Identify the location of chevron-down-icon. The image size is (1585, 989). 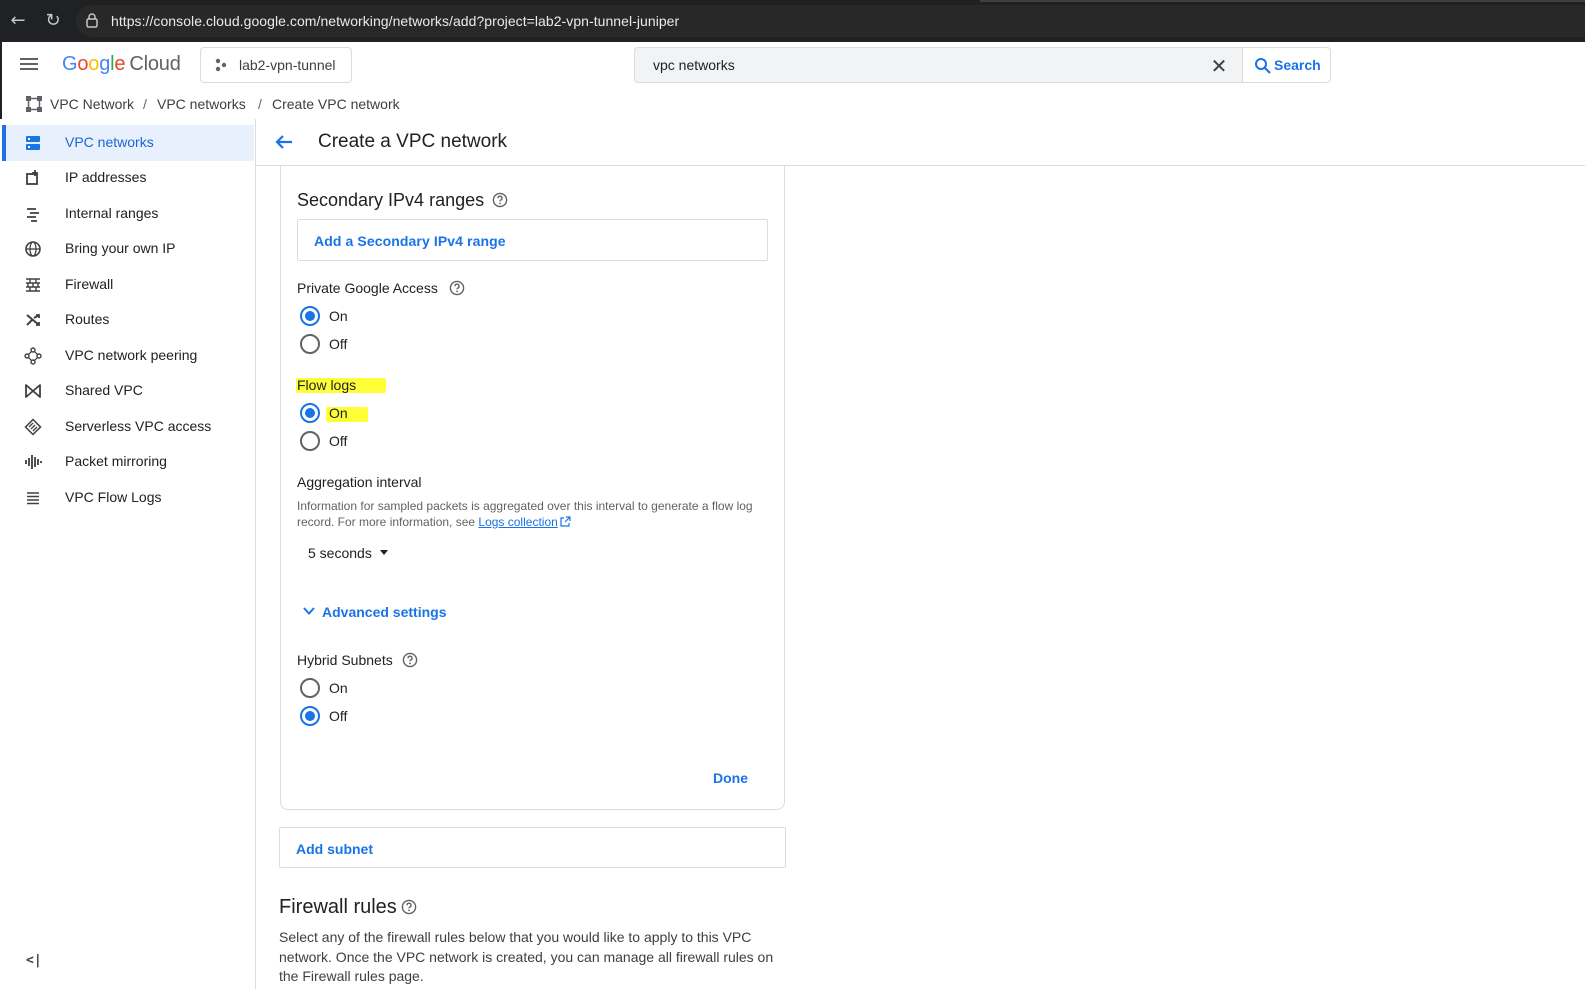
(309, 611).